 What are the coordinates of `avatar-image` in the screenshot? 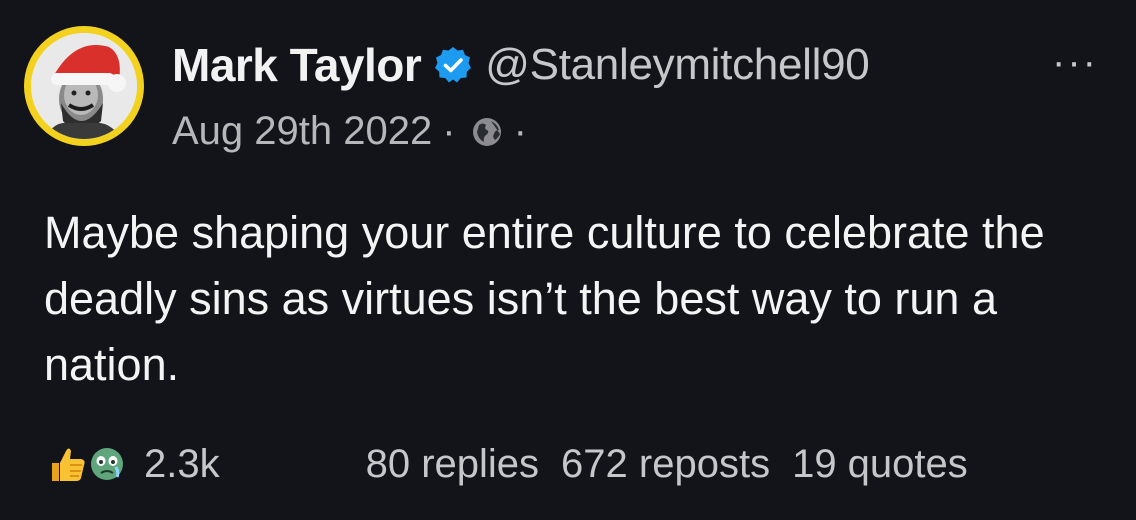 It's located at (84, 86).